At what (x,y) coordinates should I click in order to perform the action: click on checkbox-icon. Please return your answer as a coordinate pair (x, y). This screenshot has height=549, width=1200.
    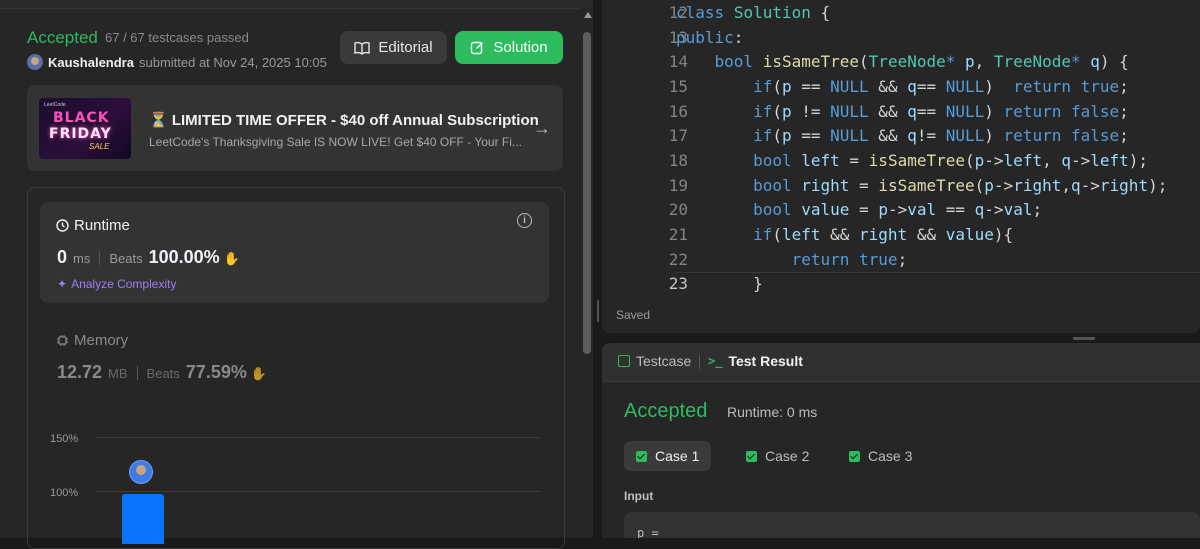
    Looking at the image, I should click on (624, 361).